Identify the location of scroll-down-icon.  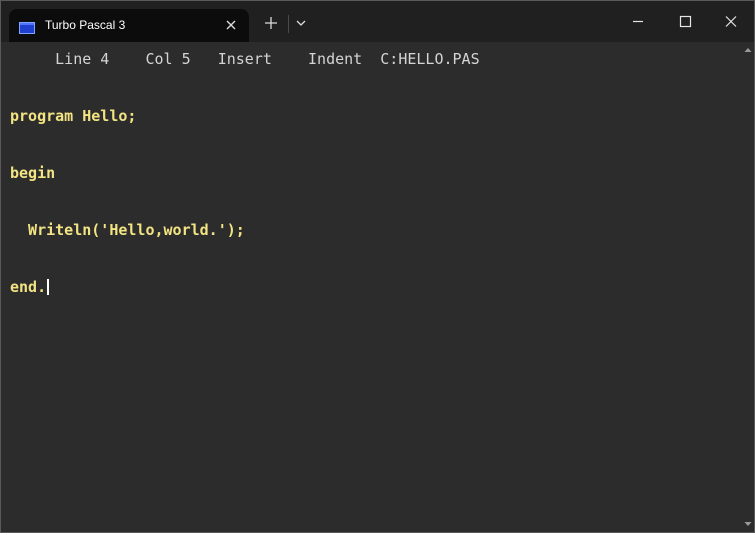
(748, 524).